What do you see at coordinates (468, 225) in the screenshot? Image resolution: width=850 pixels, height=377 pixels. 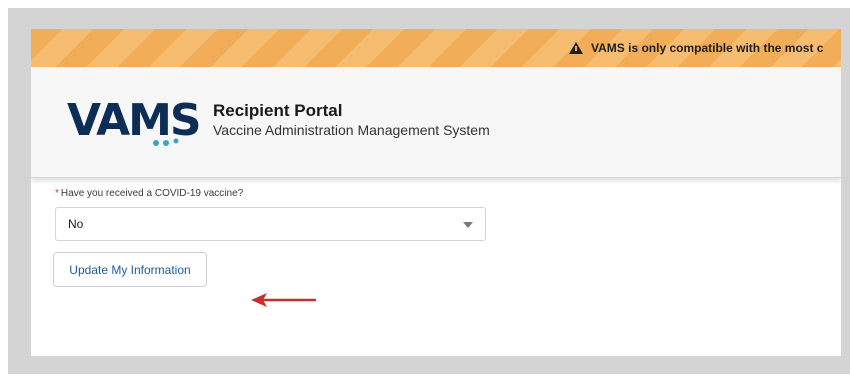 I see `chevron-down-icon` at bounding box center [468, 225].